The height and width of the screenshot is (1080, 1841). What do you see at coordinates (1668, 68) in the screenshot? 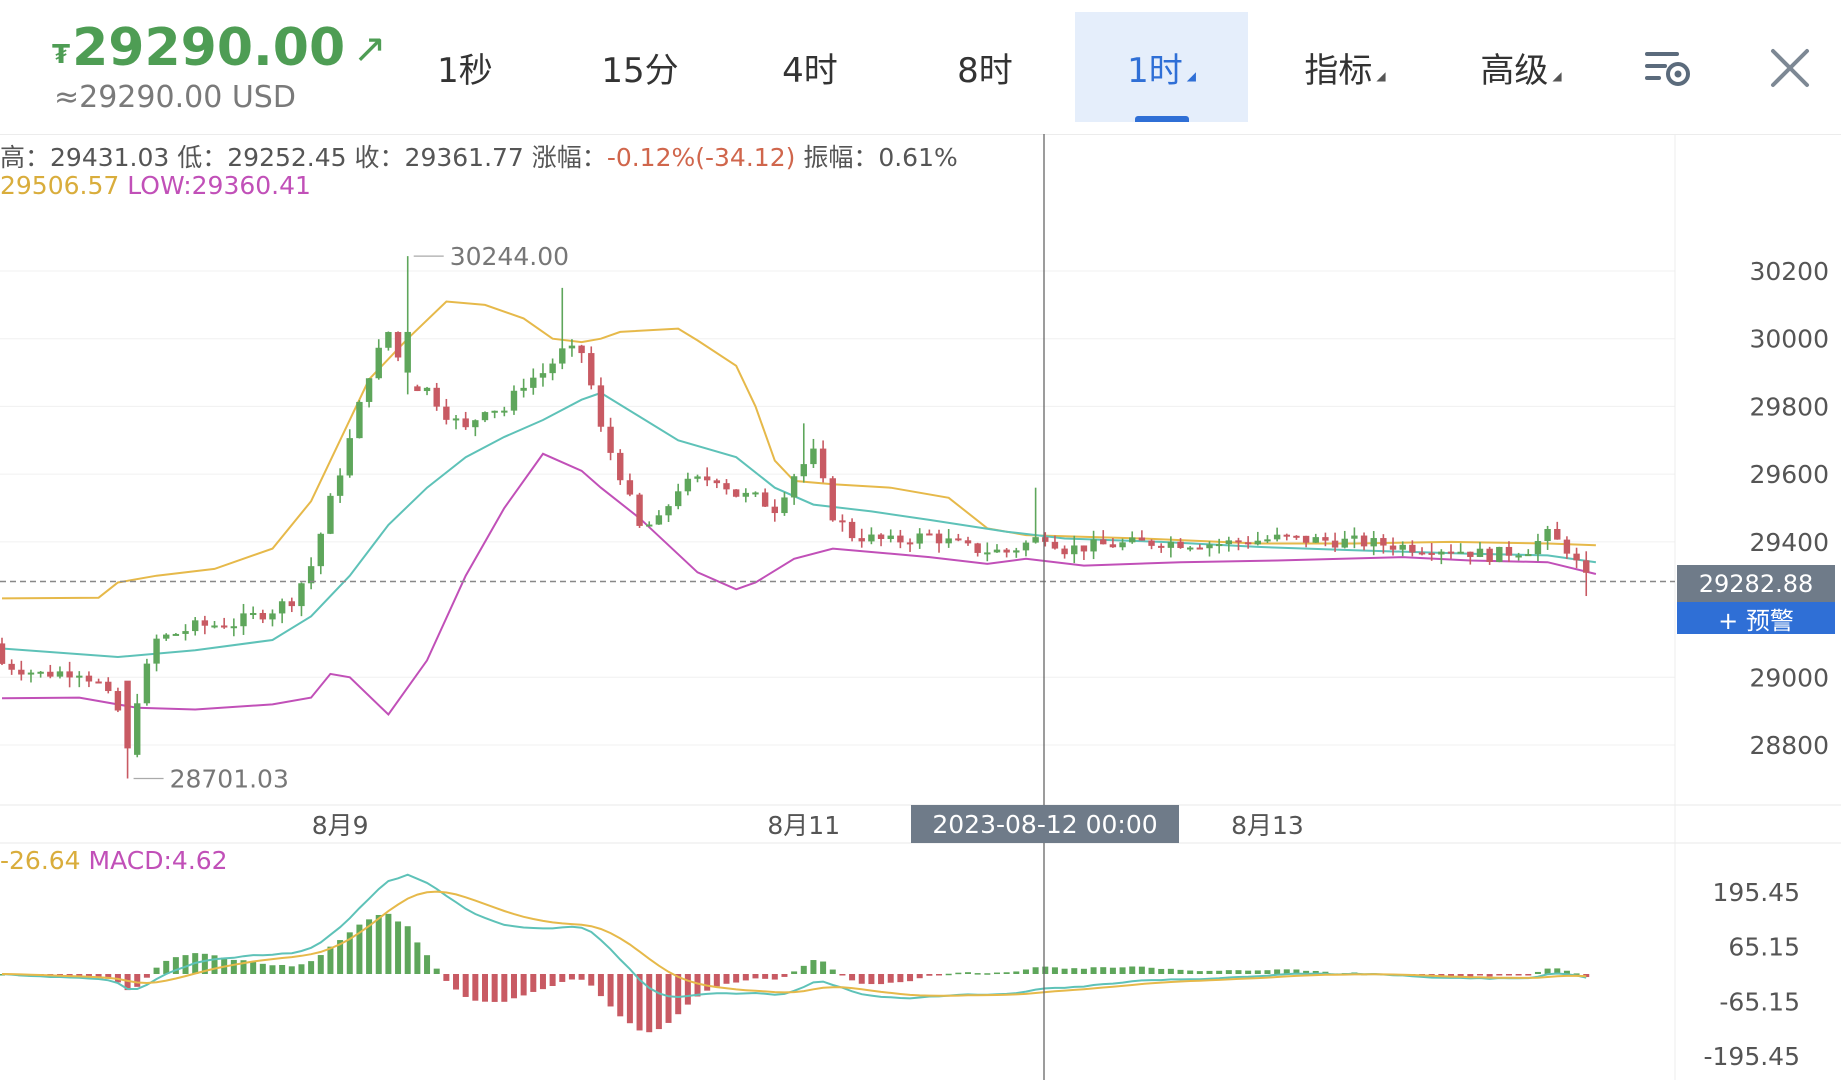
I see `settings-icon` at bounding box center [1668, 68].